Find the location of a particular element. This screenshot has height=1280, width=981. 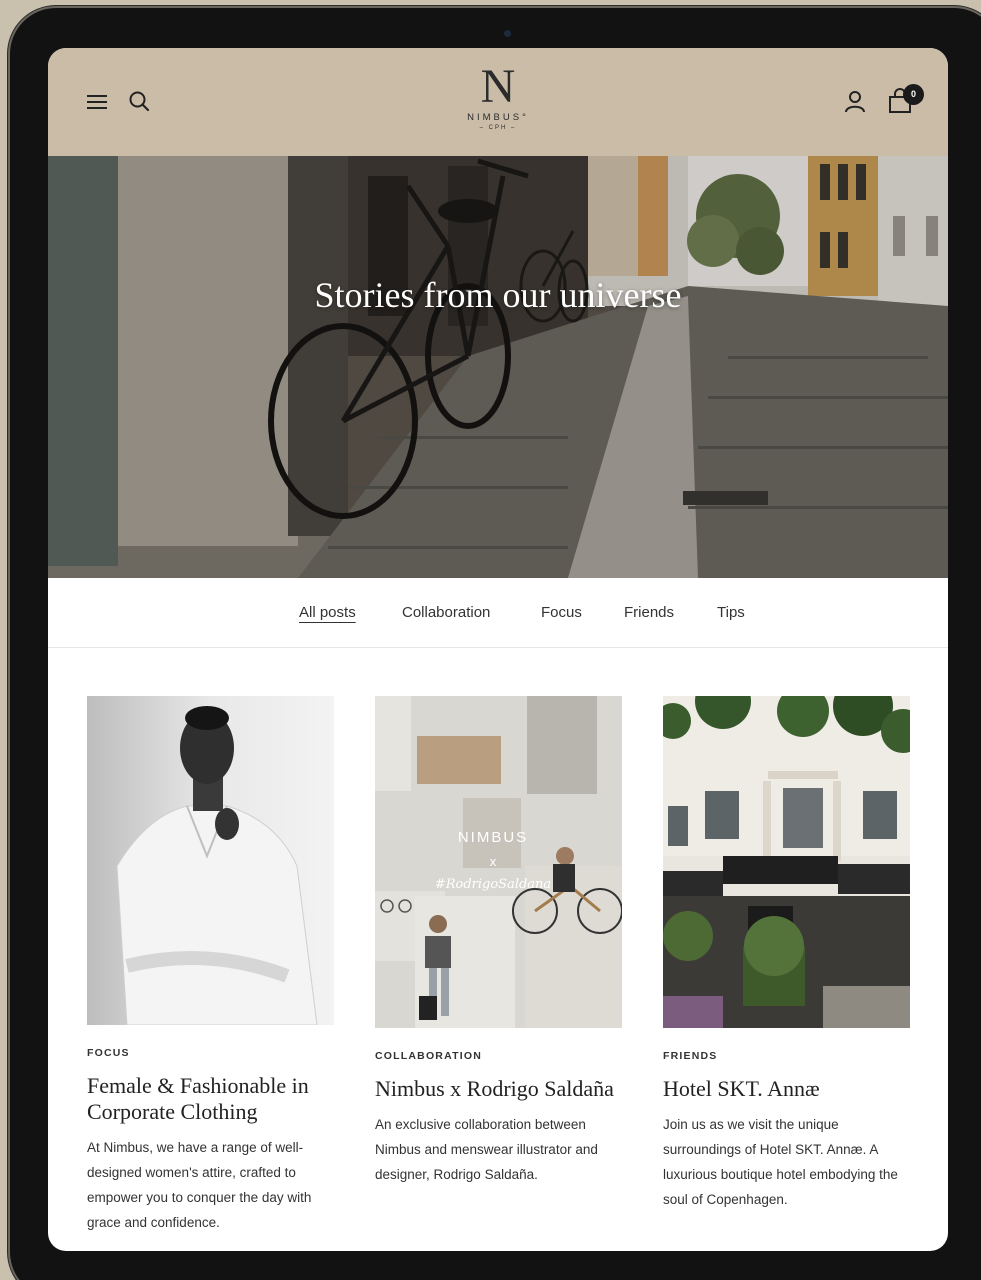

portrait-photo is located at coordinates (210, 860).